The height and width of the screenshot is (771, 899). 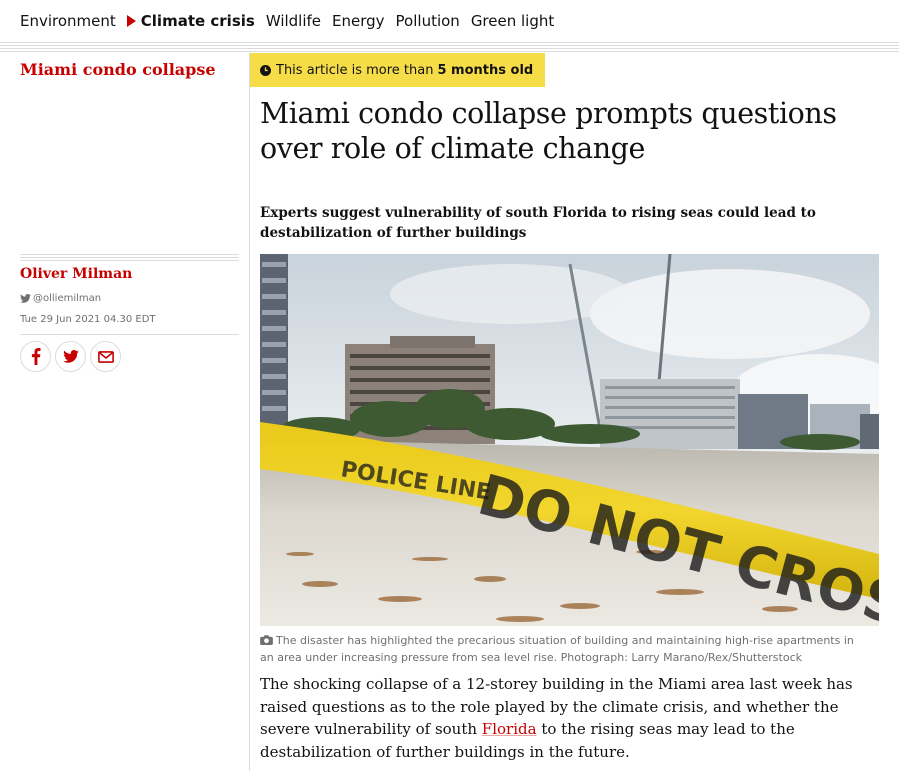 What do you see at coordinates (131, 21) in the screenshot?
I see `active-arrow-icon` at bounding box center [131, 21].